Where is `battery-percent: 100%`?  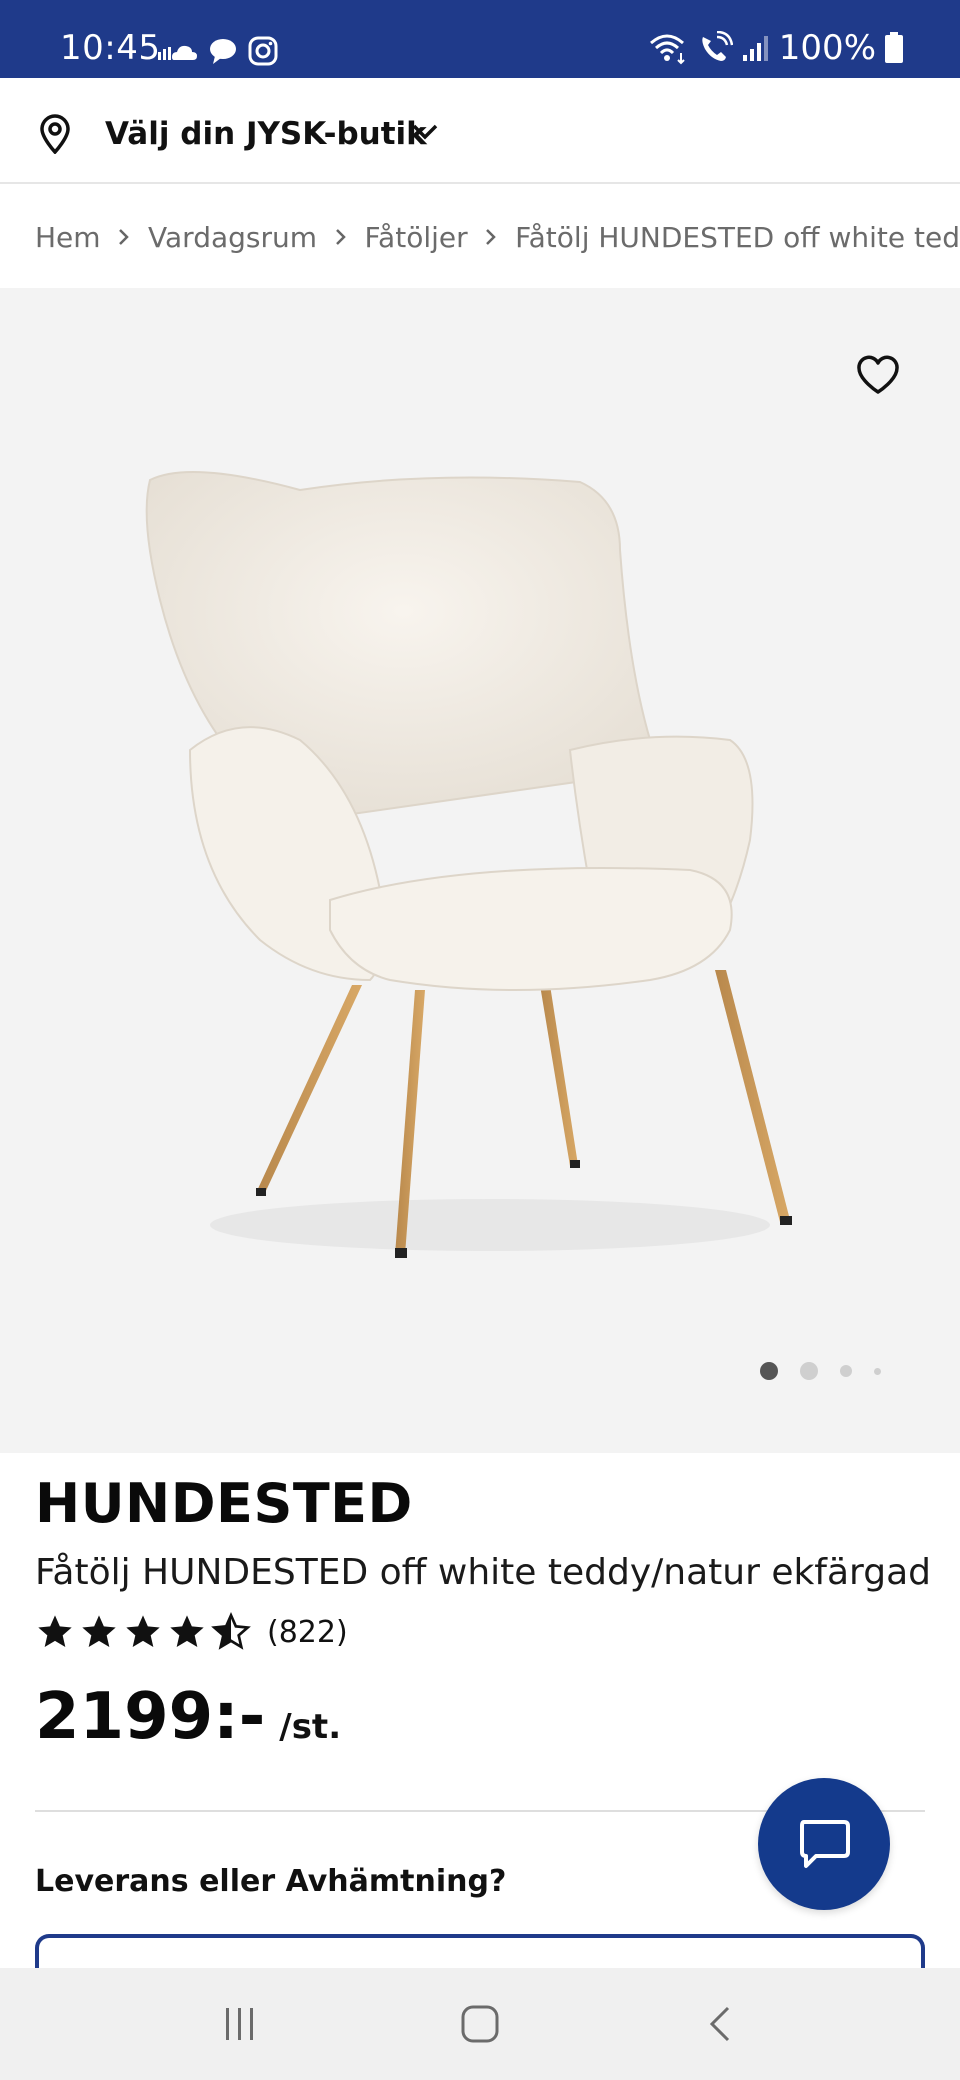 battery-percent: 100% is located at coordinates (827, 48).